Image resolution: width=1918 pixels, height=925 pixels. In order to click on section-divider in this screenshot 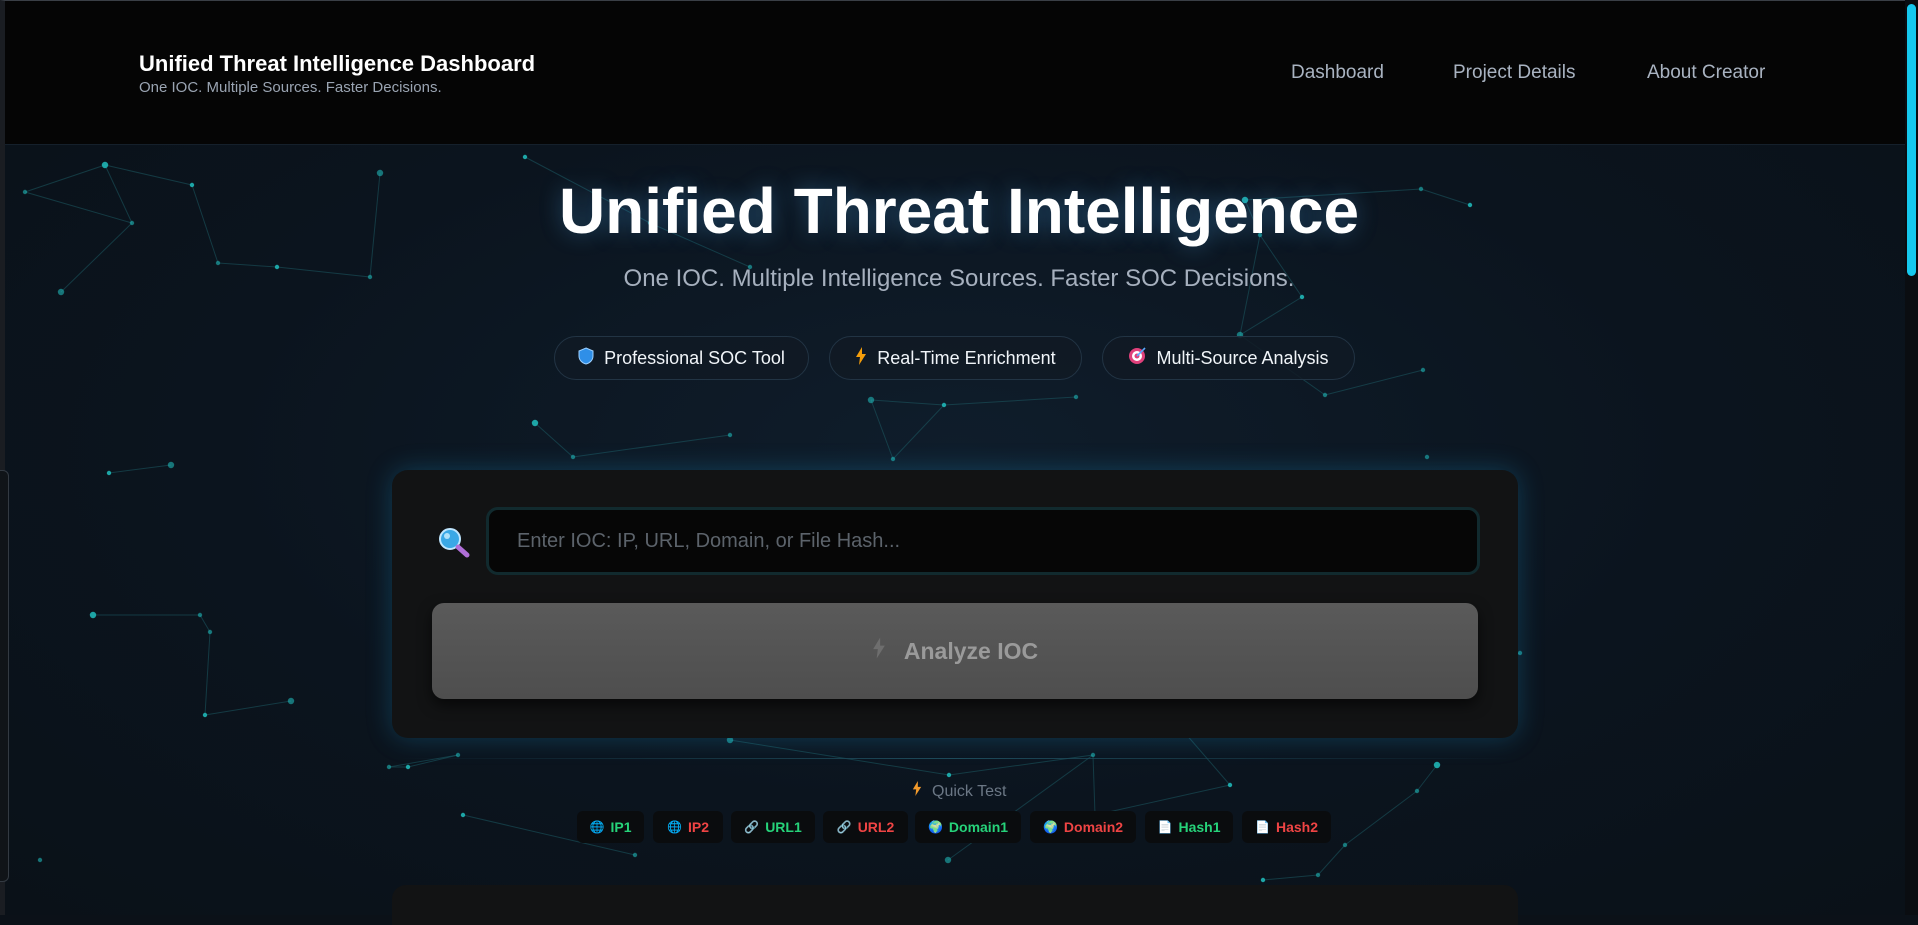, I will do `click(955, 758)`.